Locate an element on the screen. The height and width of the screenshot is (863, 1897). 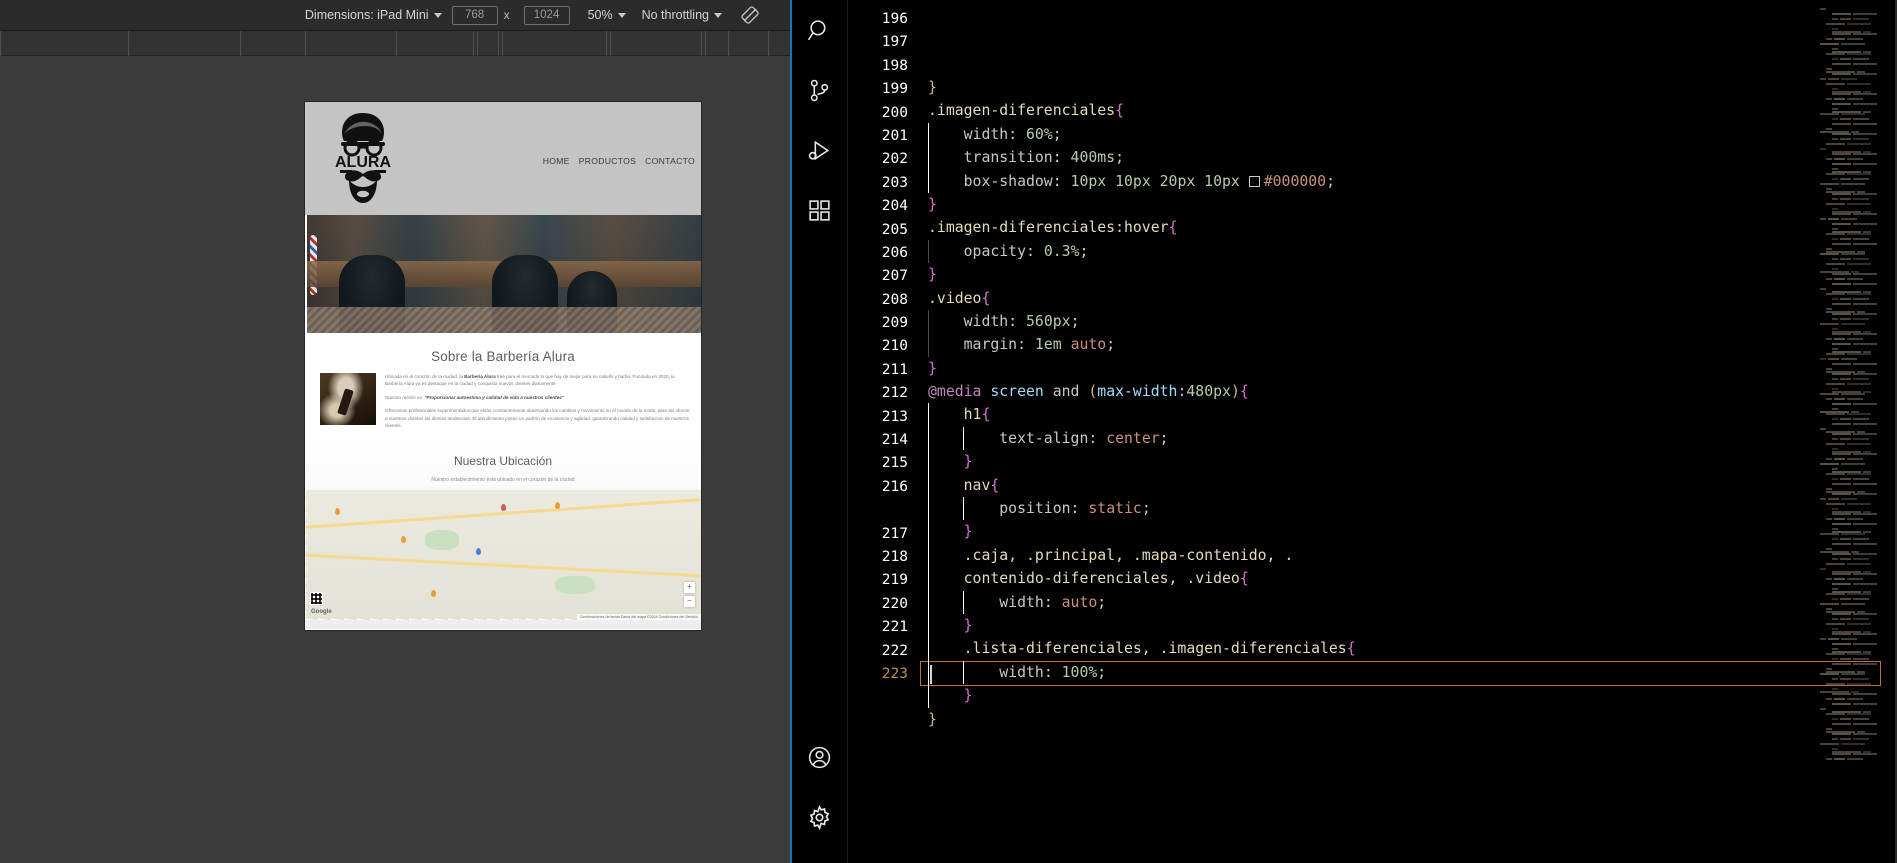
throttling-dropdown: No throttling is located at coordinates (682, 15).